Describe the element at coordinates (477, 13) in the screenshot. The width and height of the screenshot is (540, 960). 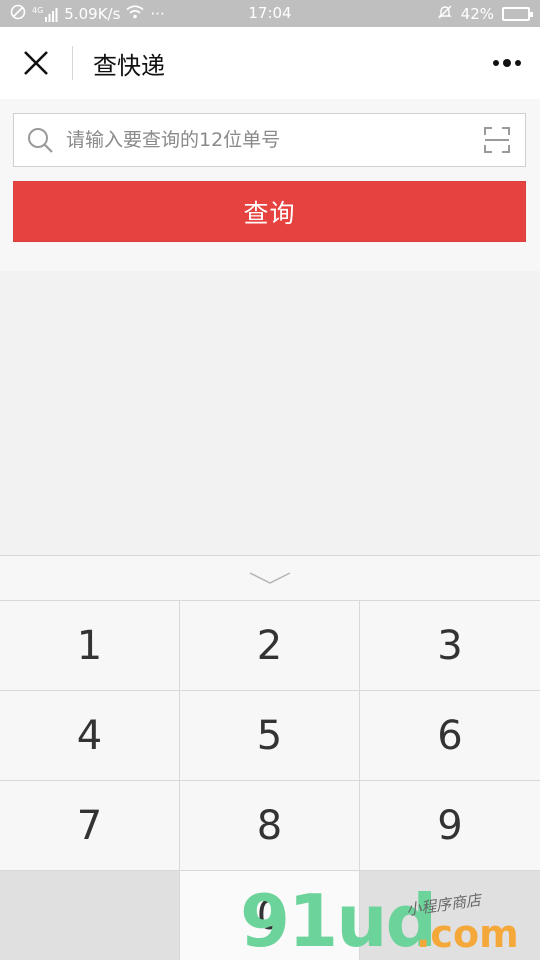
I see `battery-percent: 42%` at that location.